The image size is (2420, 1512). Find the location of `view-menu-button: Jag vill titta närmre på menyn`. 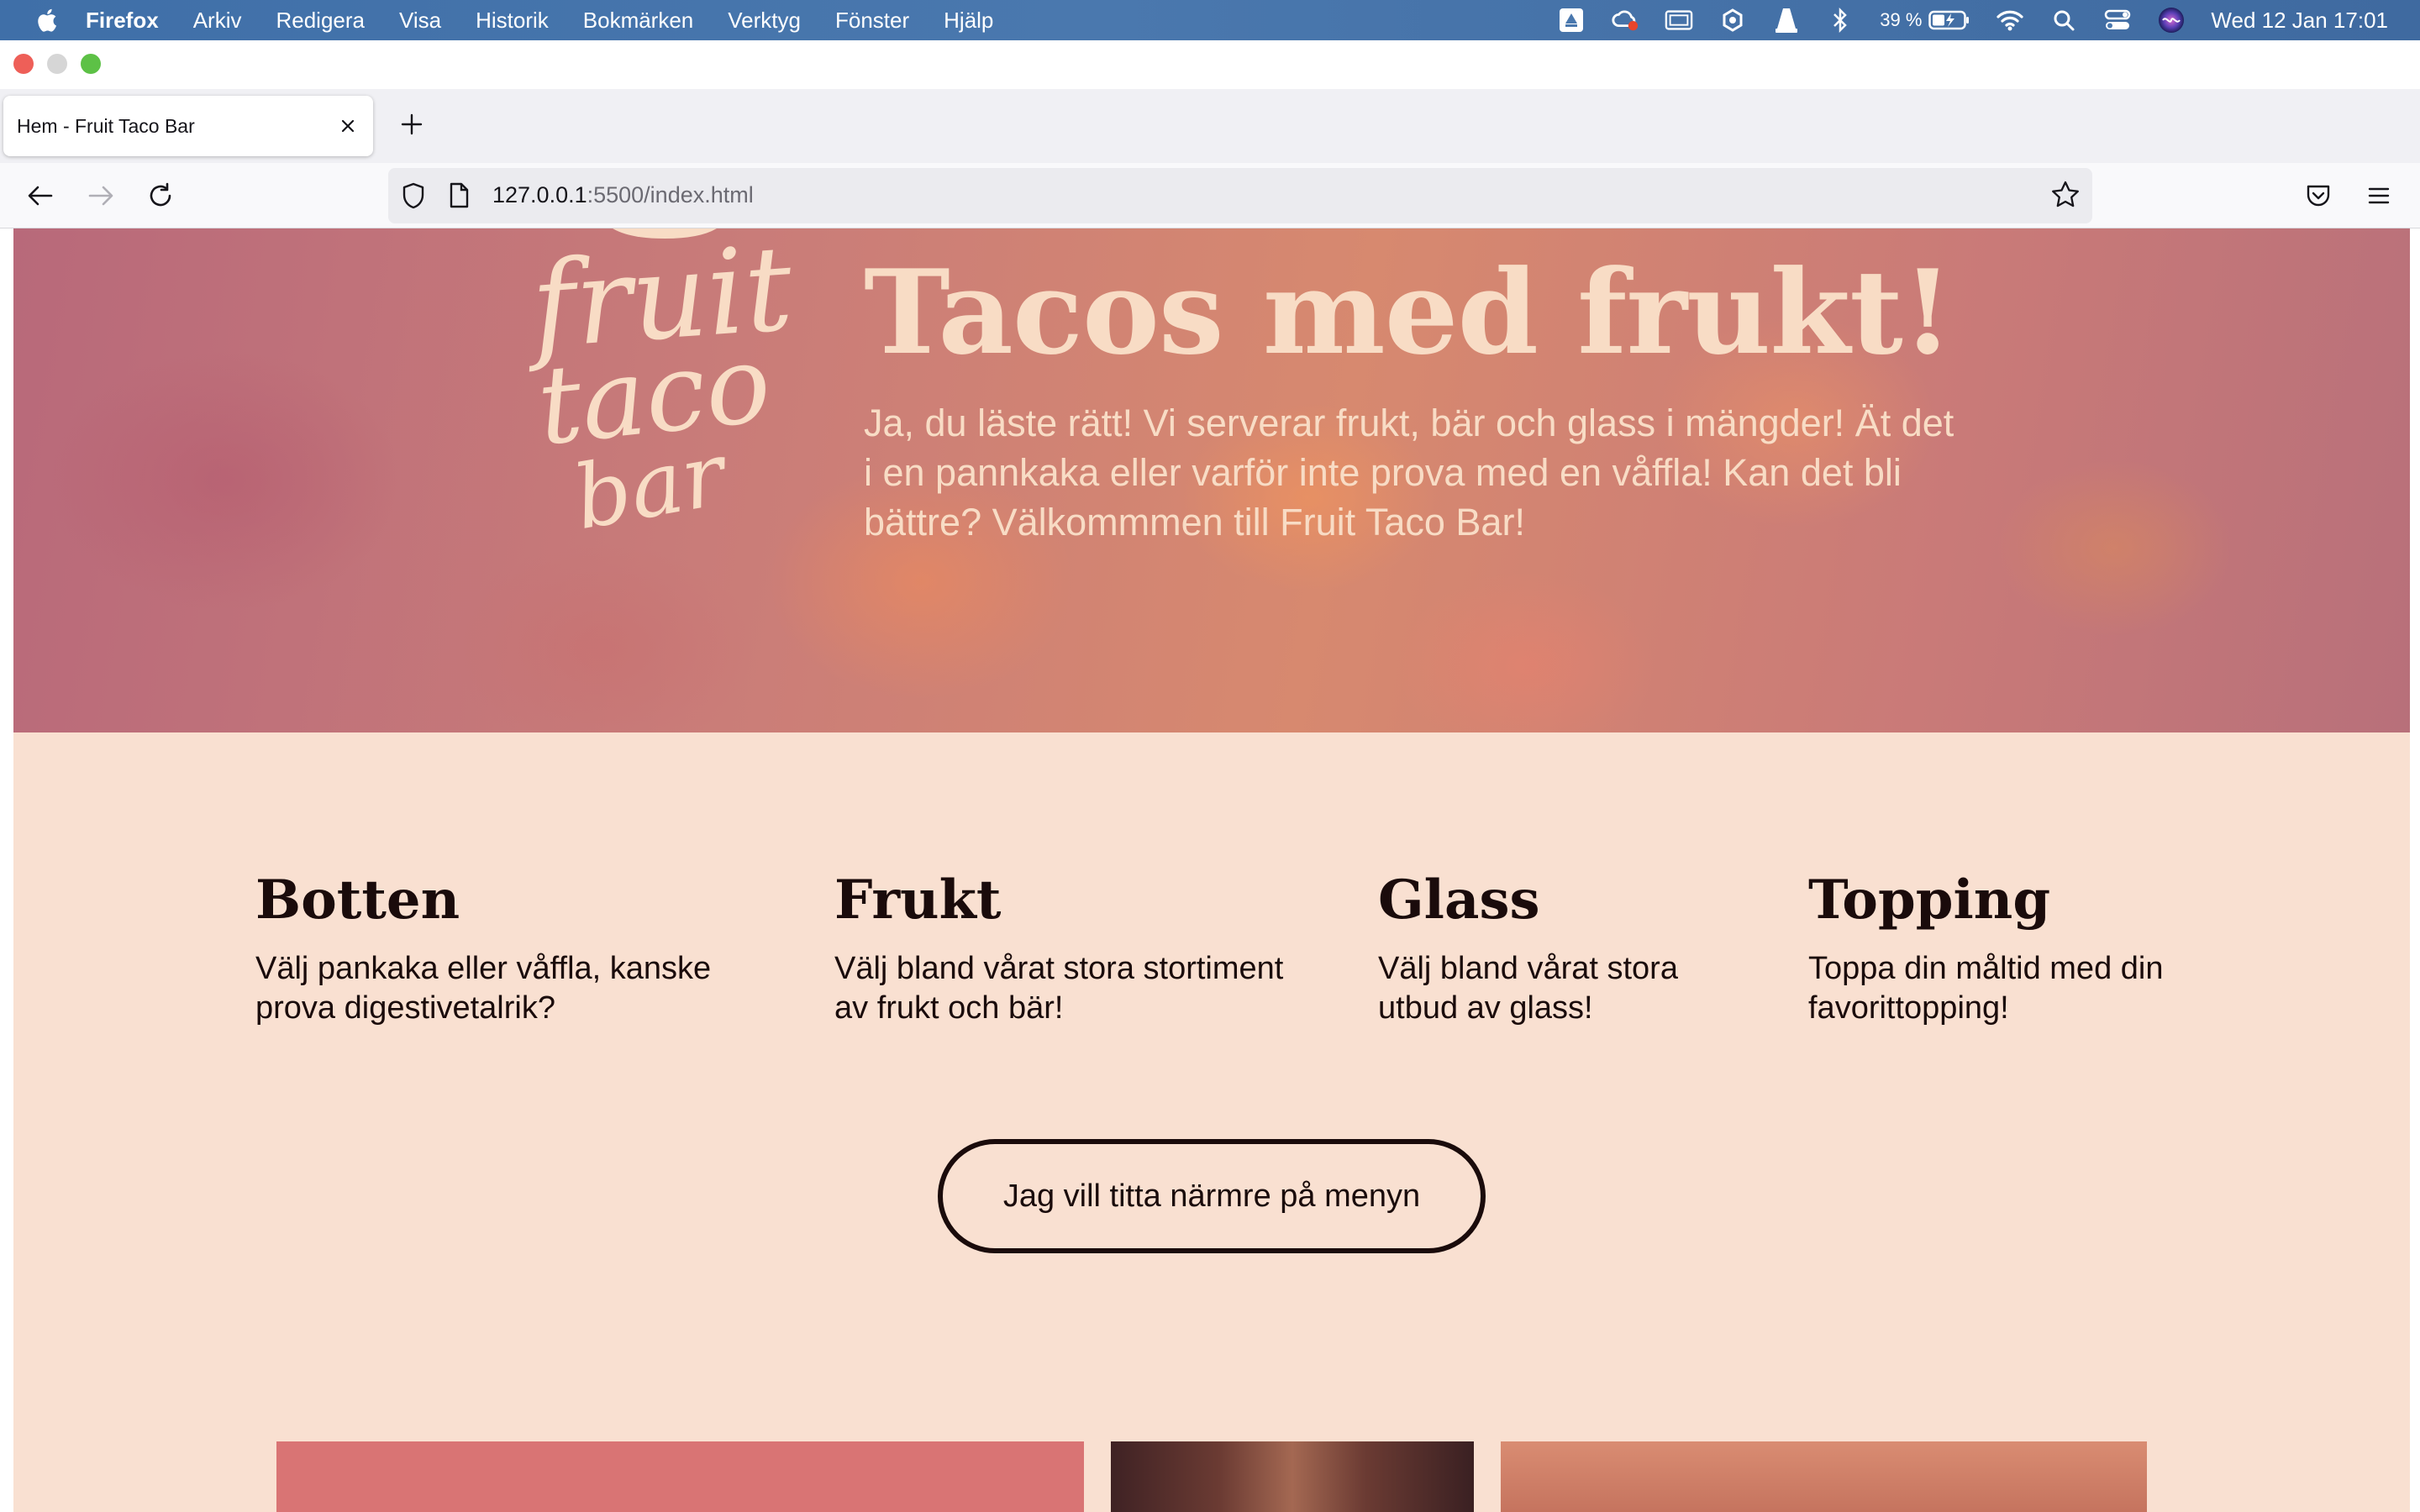

view-menu-button: Jag vill titta närmre på menyn is located at coordinates (1212, 1196).